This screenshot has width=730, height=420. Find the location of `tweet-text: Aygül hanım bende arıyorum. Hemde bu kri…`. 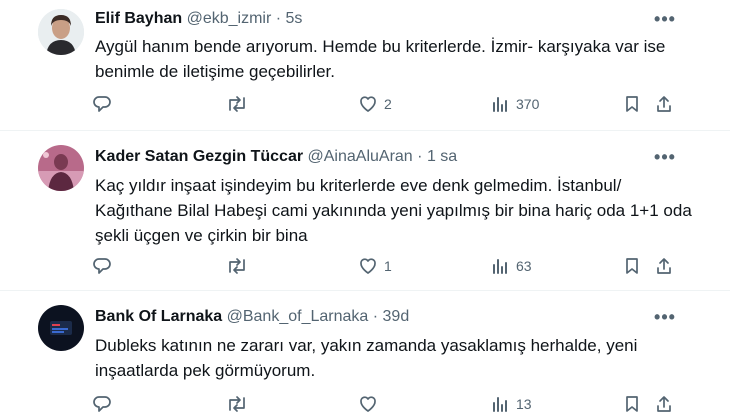

tweet-text: Aygül hanım bende arıyorum. Hemde bu kri… is located at coordinates (380, 59).